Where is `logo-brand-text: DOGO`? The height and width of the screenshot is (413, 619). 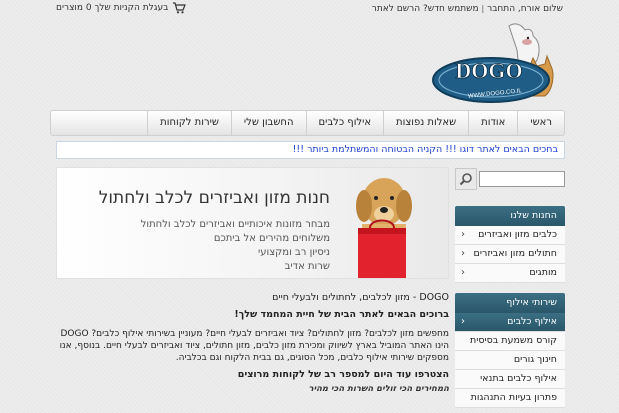
logo-brand-text: DOGO is located at coordinates (488, 70).